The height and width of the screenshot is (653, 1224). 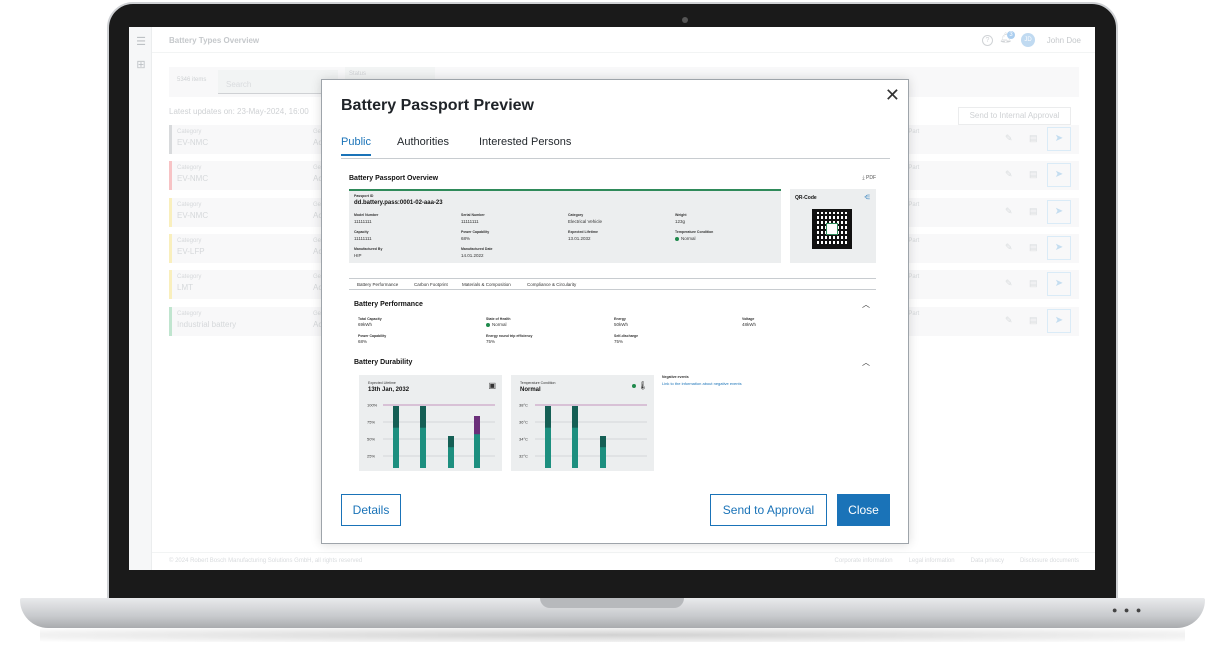 I want to click on field-value: 123g, so click(x=680, y=221).